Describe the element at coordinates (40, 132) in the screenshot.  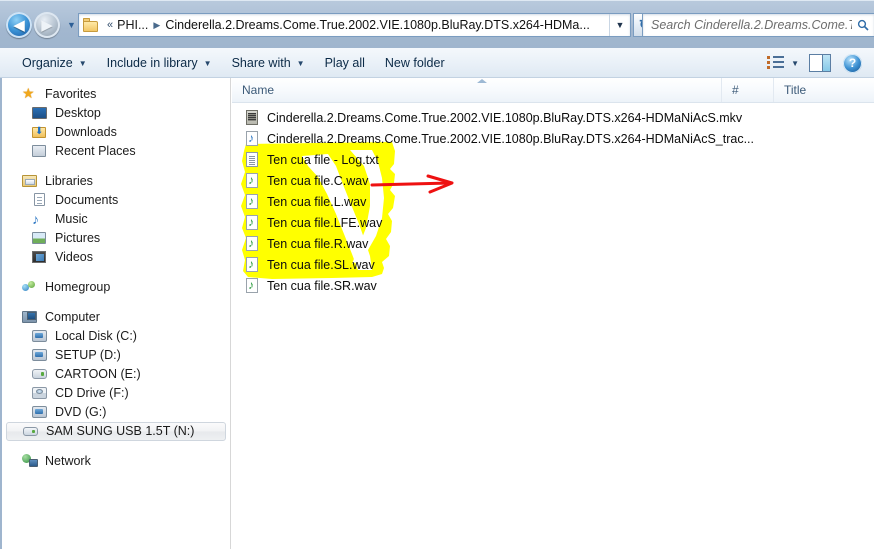
I see `downloads-folder-icon` at that location.